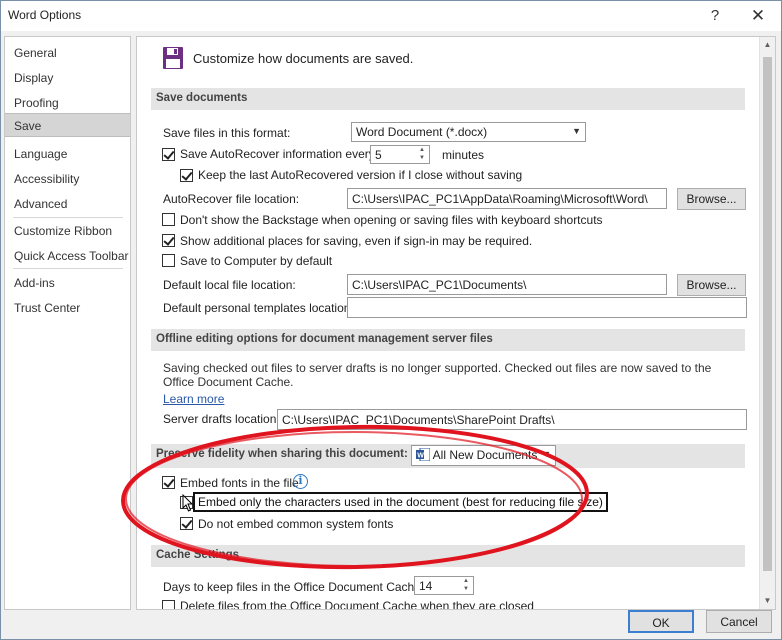 This screenshot has width=782, height=640. What do you see at coordinates (422, 132) in the screenshot?
I see `format-dropdown-value: Word Document (*.docx)` at bounding box center [422, 132].